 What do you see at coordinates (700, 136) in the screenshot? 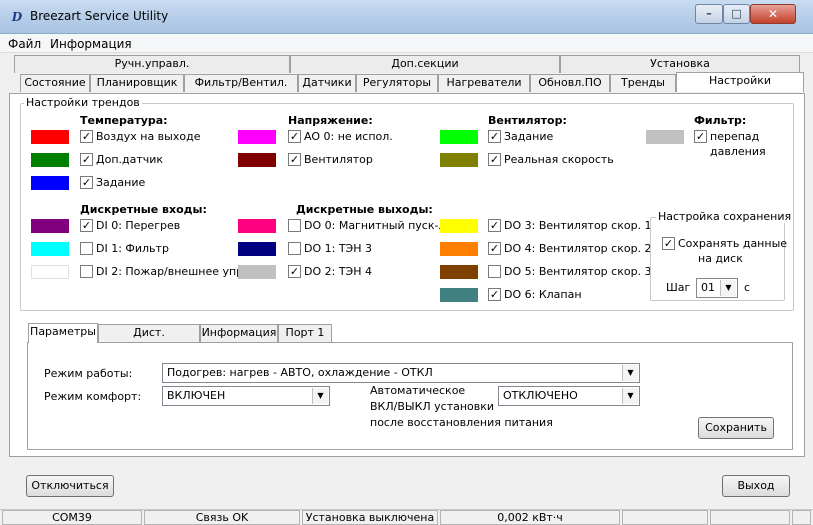
I see `filter-pressure-checkbox: ✓` at bounding box center [700, 136].